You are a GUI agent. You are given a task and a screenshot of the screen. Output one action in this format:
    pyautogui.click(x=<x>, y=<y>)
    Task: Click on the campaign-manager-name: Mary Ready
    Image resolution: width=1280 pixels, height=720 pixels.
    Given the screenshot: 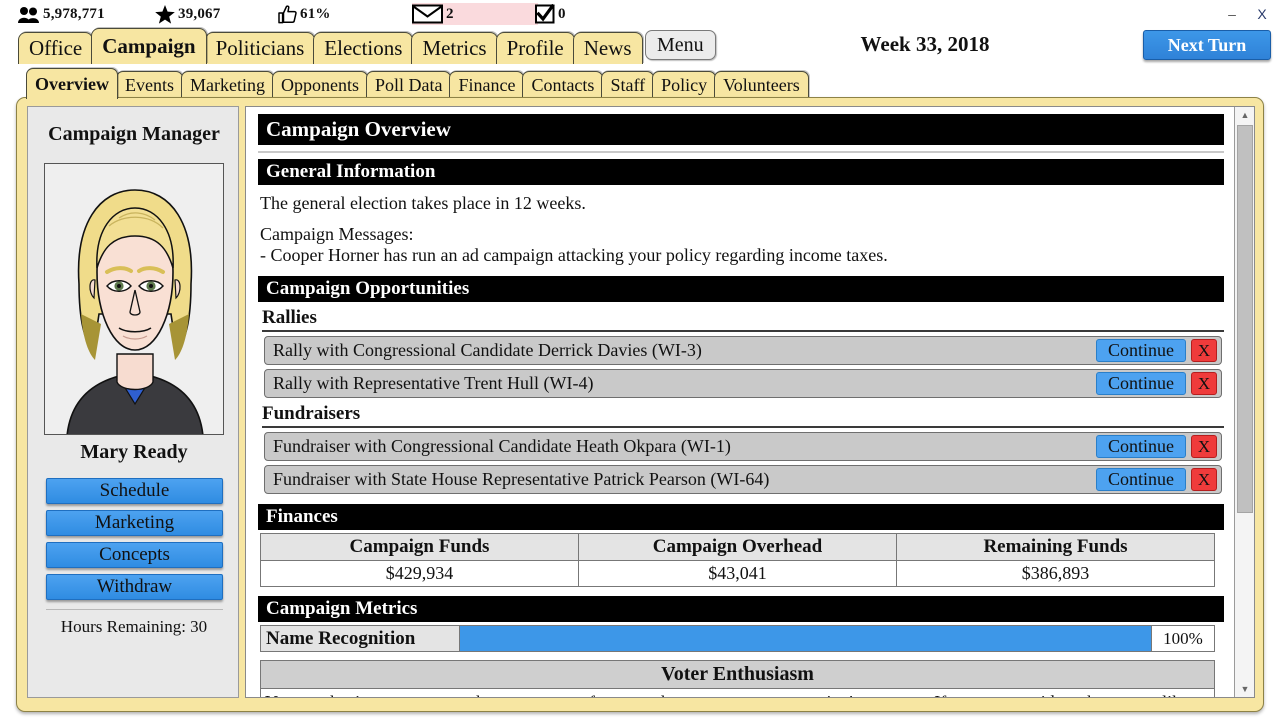 What is the action you would take?
    pyautogui.click(x=134, y=452)
    